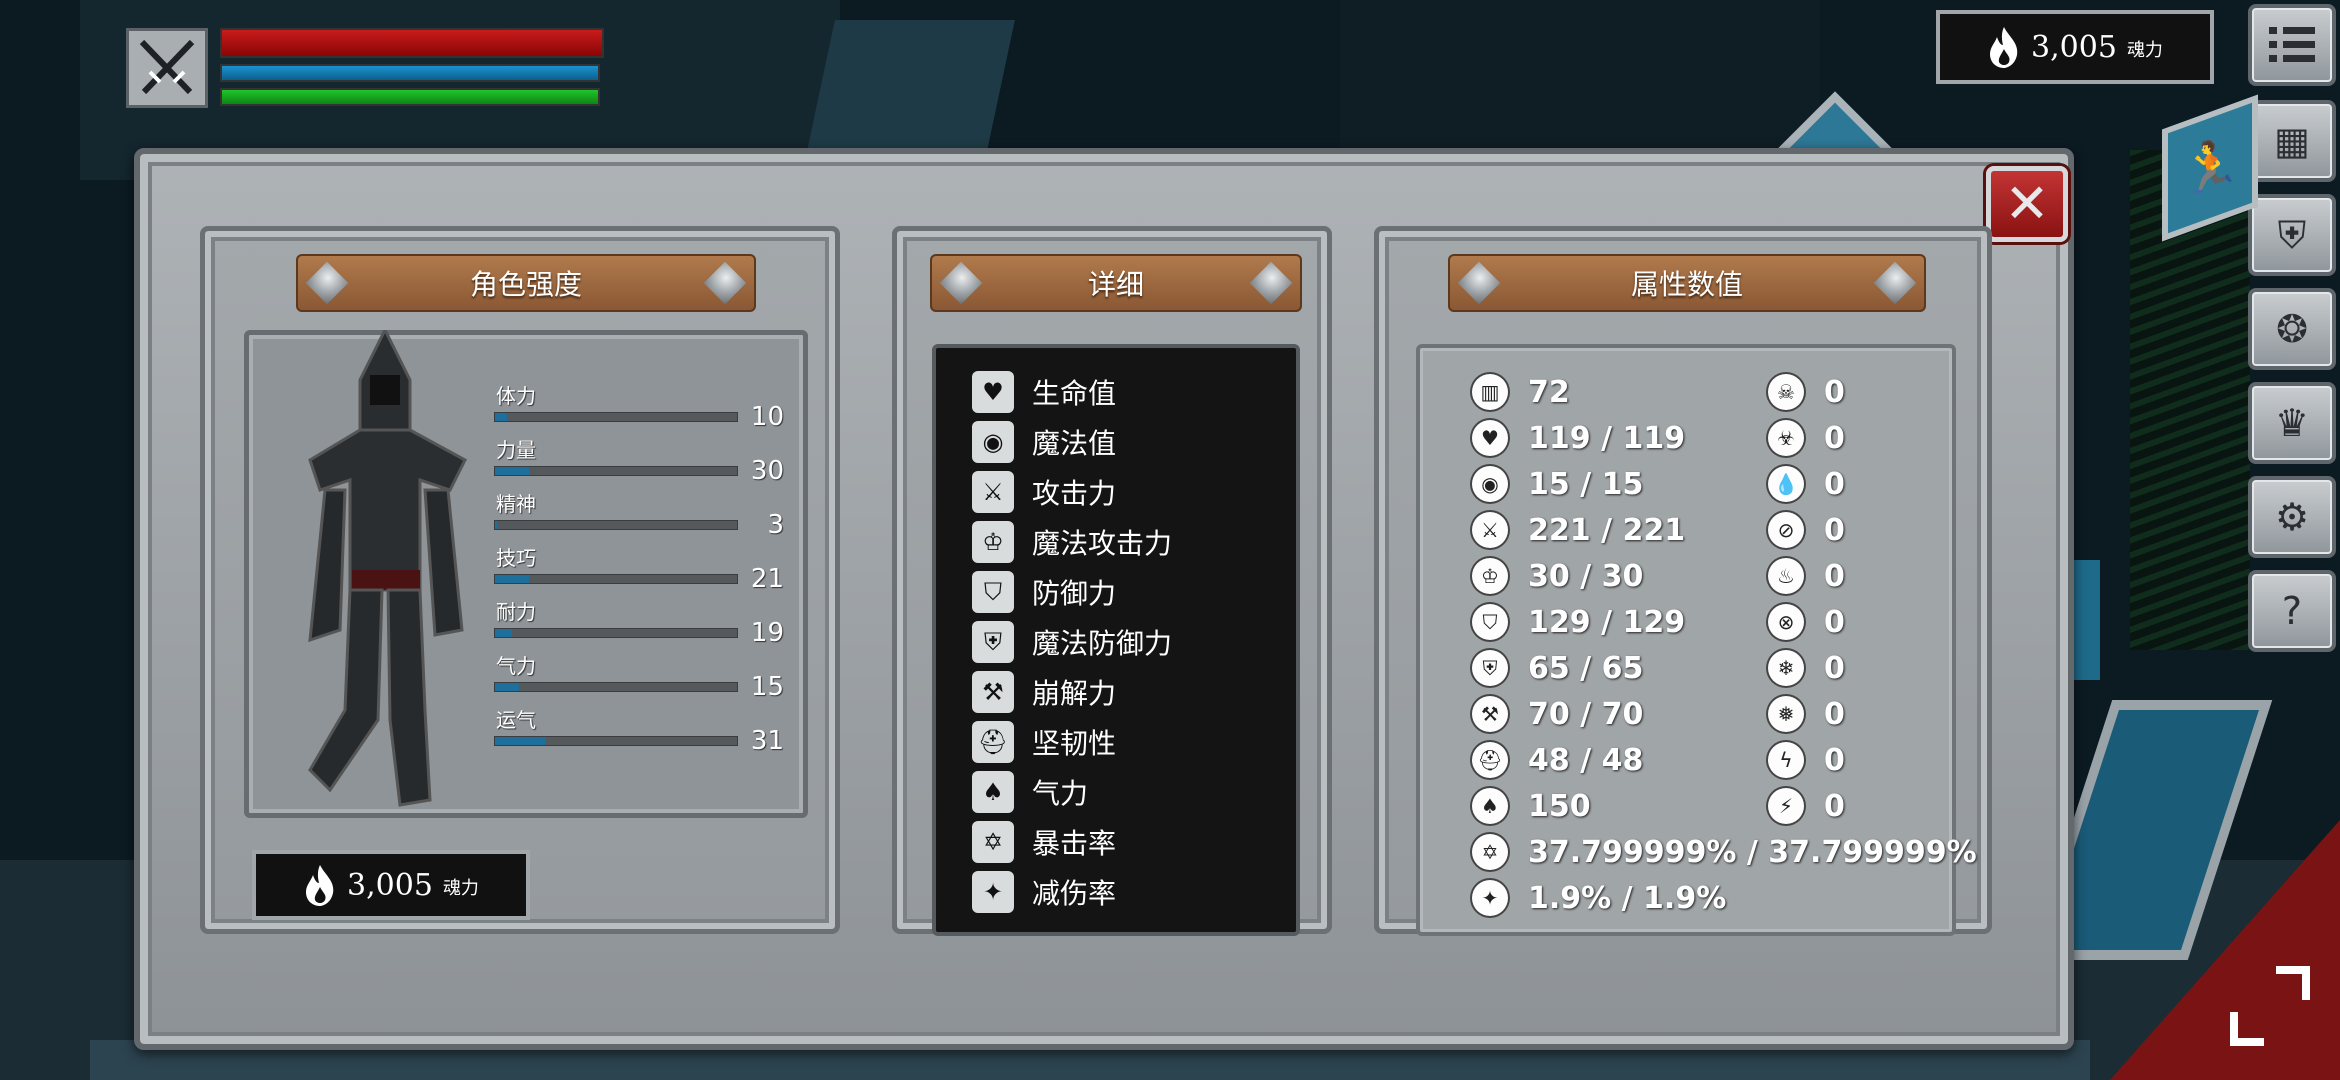 The image size is (2340, 1080). What do you see at coordinates (1044, 692) in the screenshot?
I see `detail-item: ⚒ 崩解力` at bounding box center [1044, 692].